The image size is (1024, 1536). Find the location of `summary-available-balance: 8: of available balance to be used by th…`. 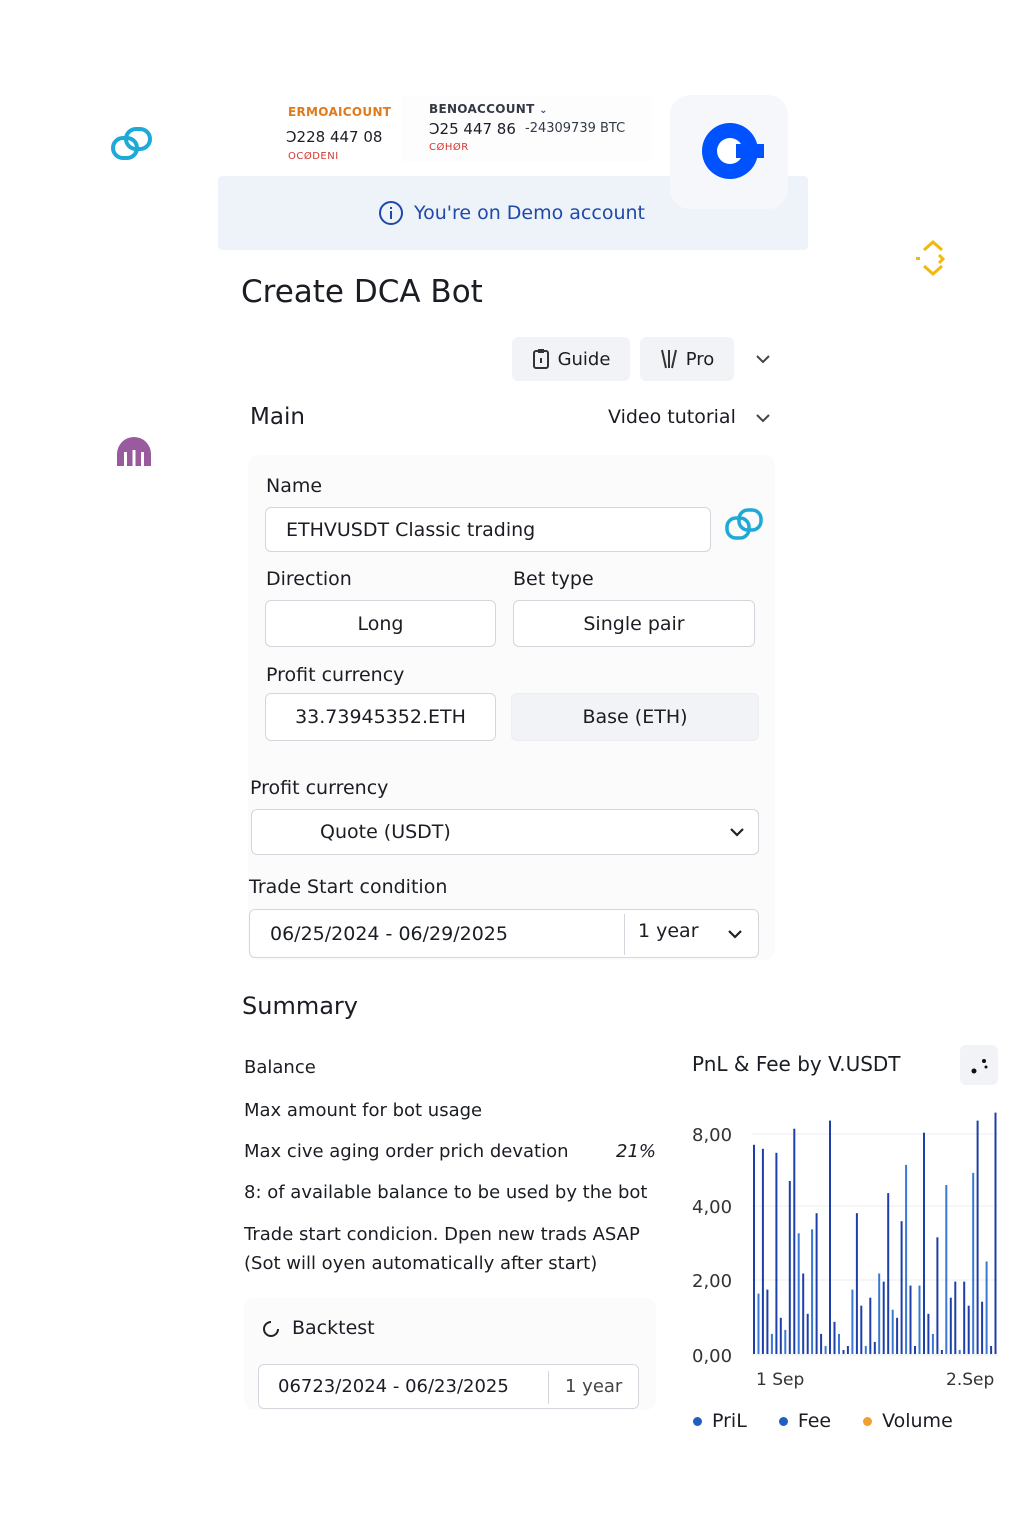

summary-available-balance: 8: of available balance to be used by th… is located at coordinates (446, 1192).